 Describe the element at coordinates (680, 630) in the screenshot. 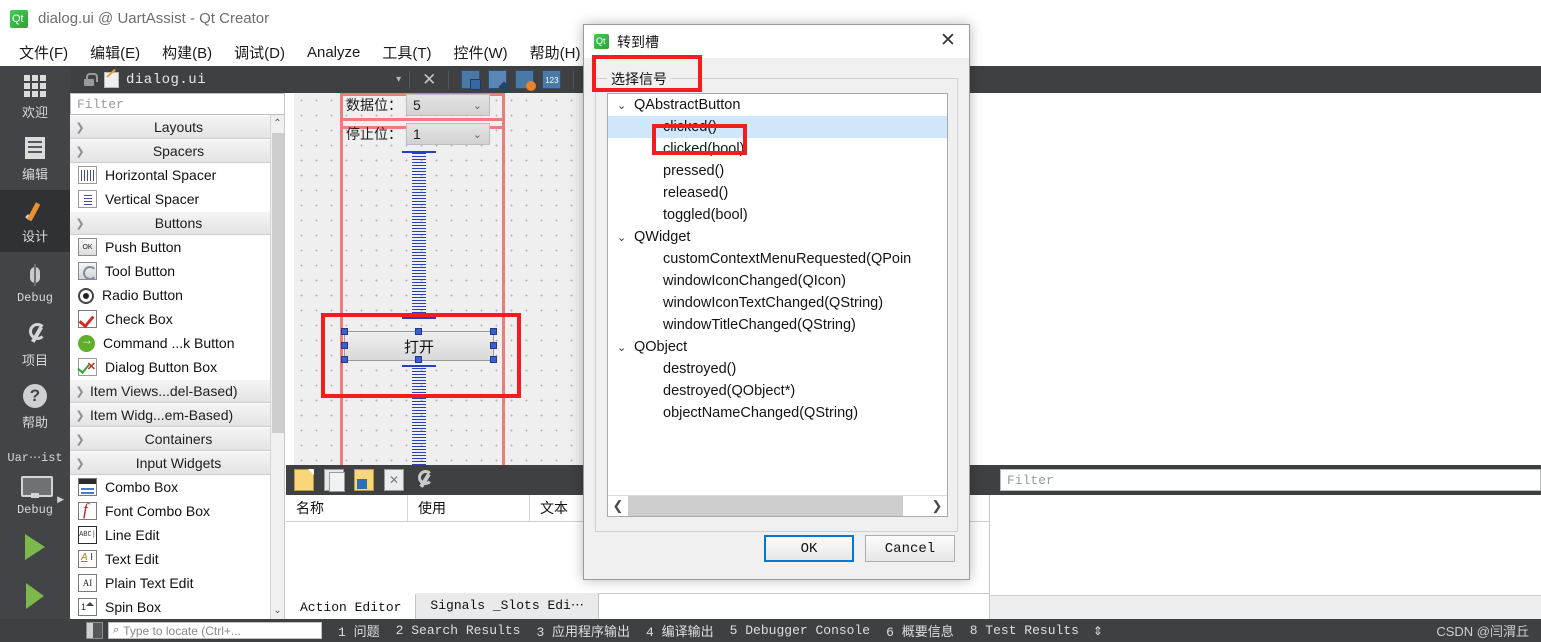

I see `status-item-compile-output: 4 编译输出` at that location.